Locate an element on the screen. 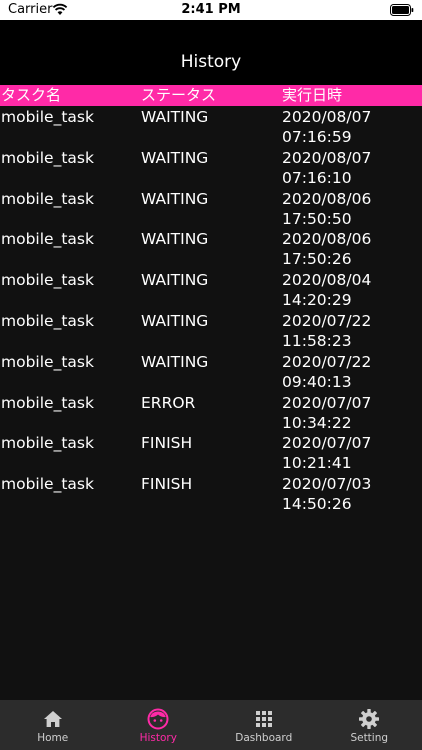 The height and width of the screenshot is (750, 422). grid-icon is located at coordinates (263, 719).